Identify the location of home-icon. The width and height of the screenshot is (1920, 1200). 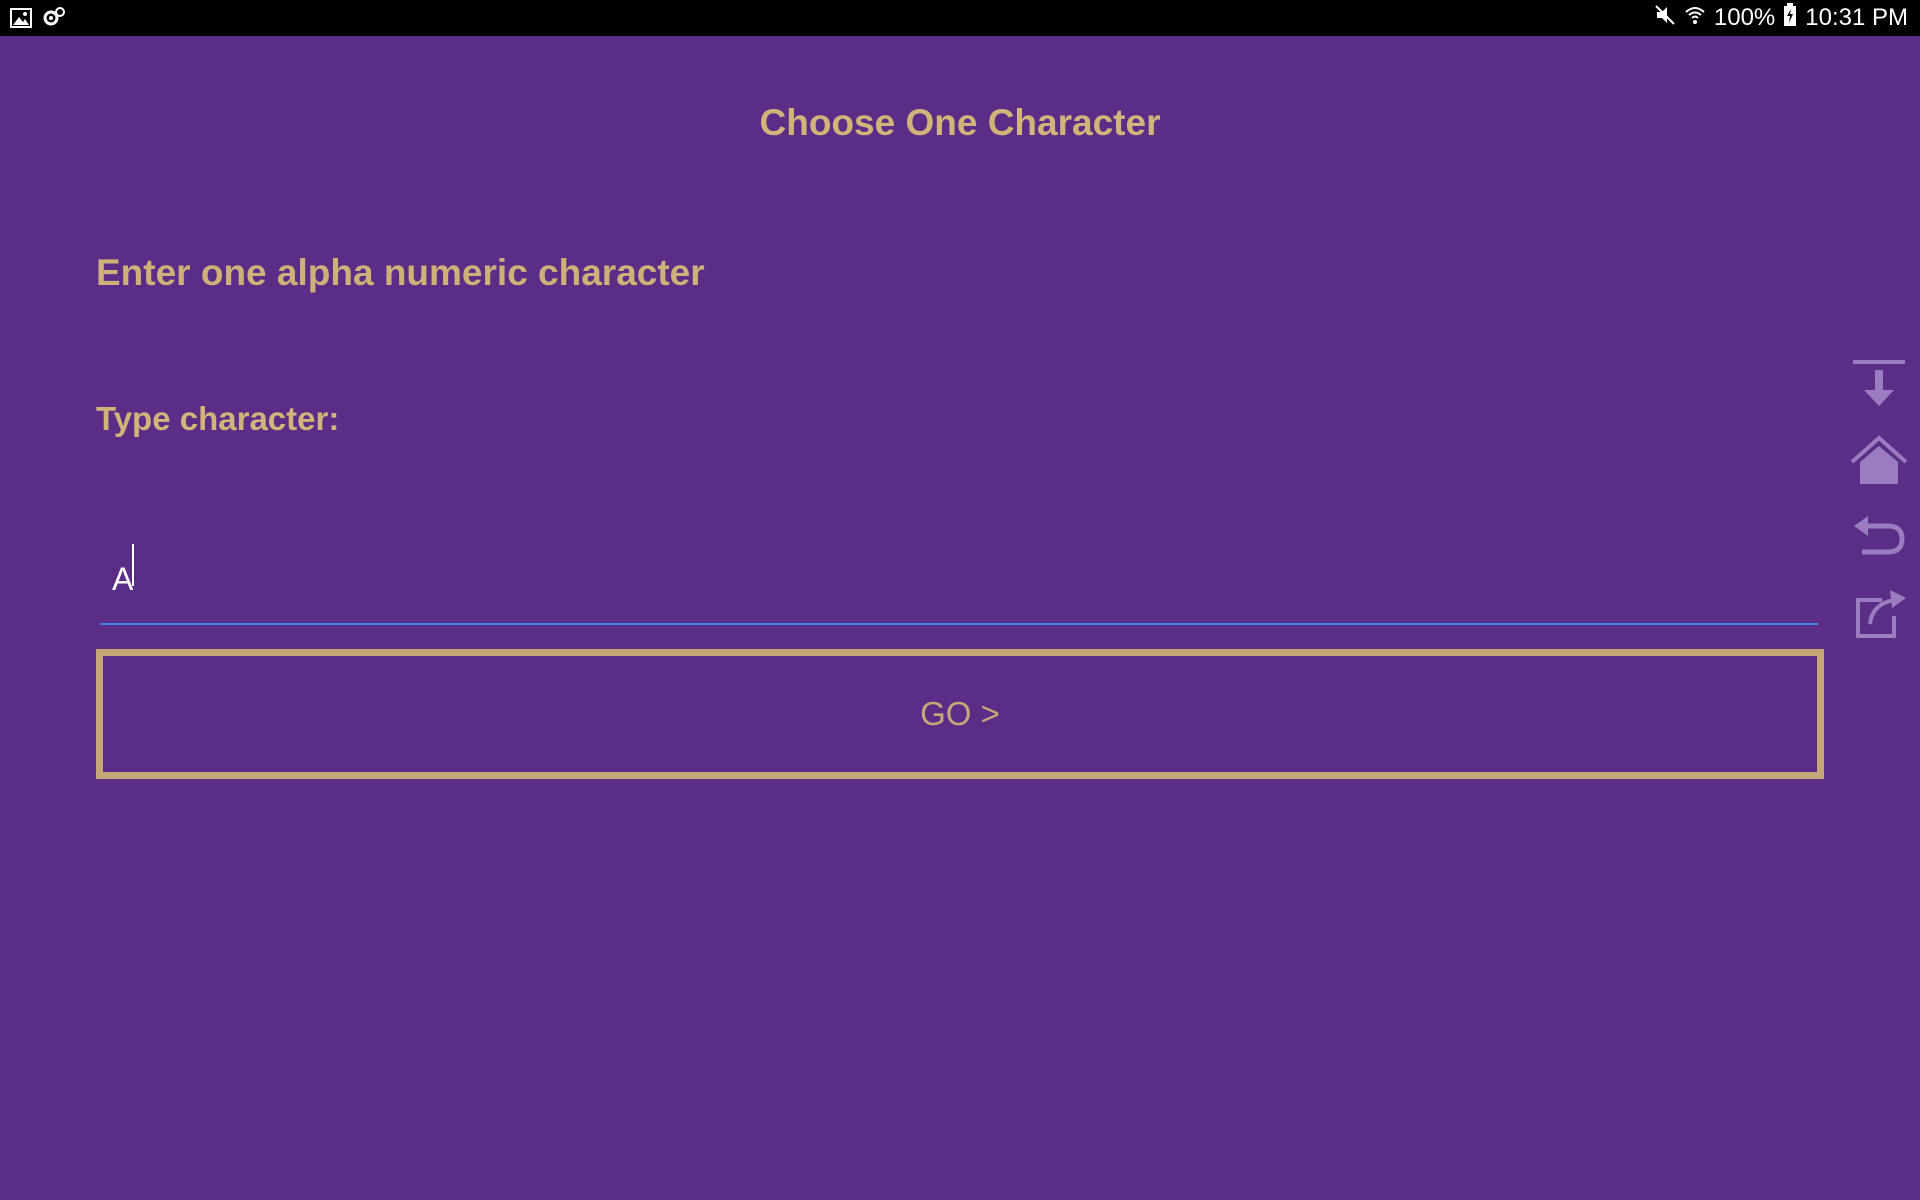
(1879, 463).